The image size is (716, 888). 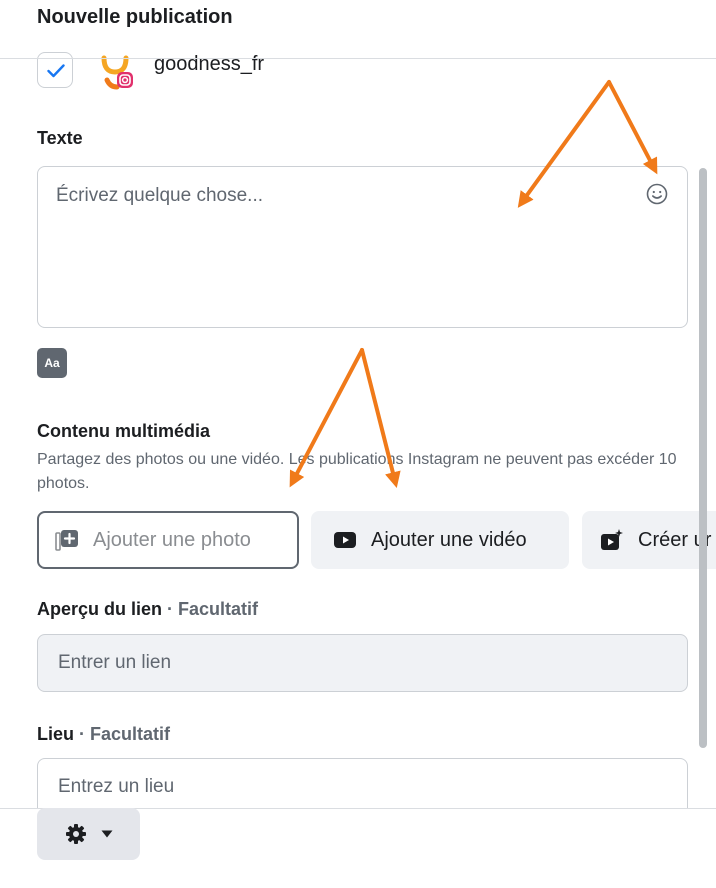 I want to click on scrollbar, so click(x=704, y=458).